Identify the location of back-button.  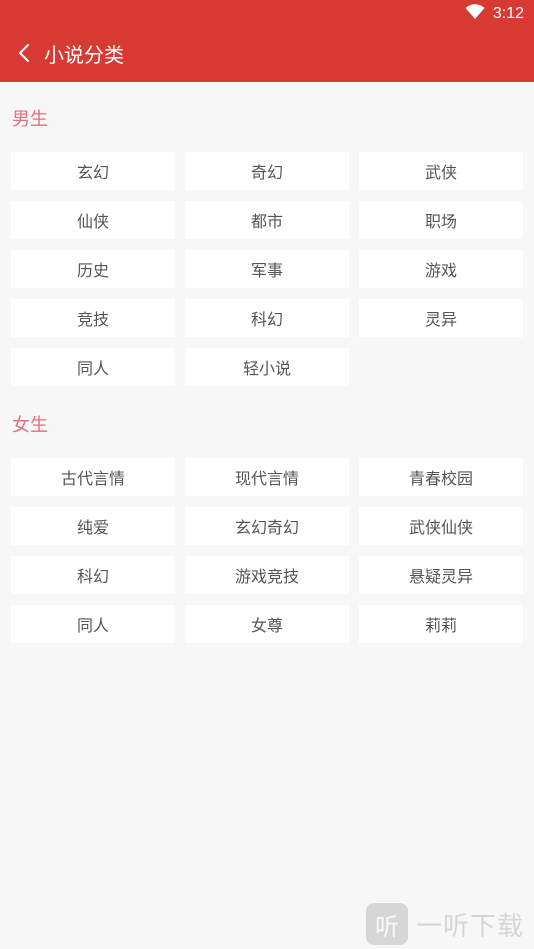
(24, 55).